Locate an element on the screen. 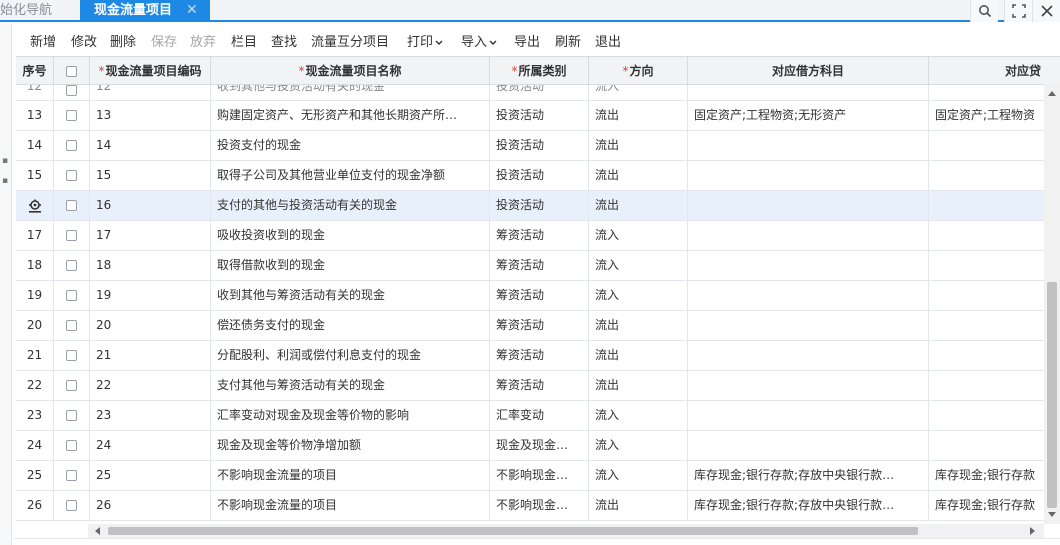 This screenshot has width=1060, height=545. table-row: 22 22 支付其他与筹资活动有关的现金 筹资活动 流出 is located at coordinates (538, 386).